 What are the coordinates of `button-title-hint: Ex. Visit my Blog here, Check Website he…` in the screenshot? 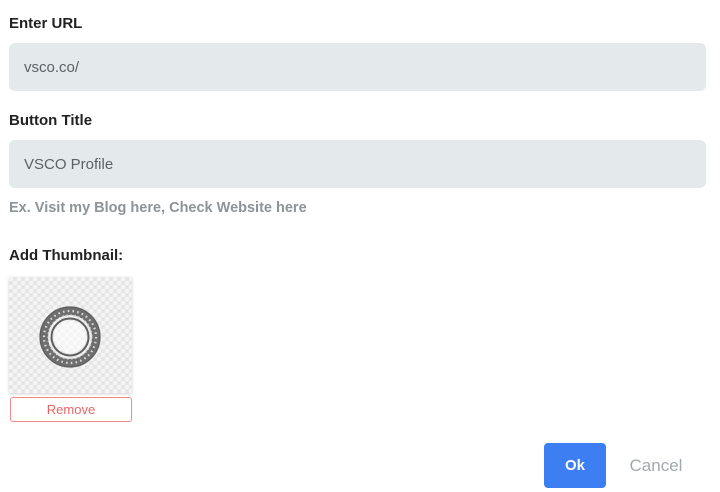 It's located at (158, 208).